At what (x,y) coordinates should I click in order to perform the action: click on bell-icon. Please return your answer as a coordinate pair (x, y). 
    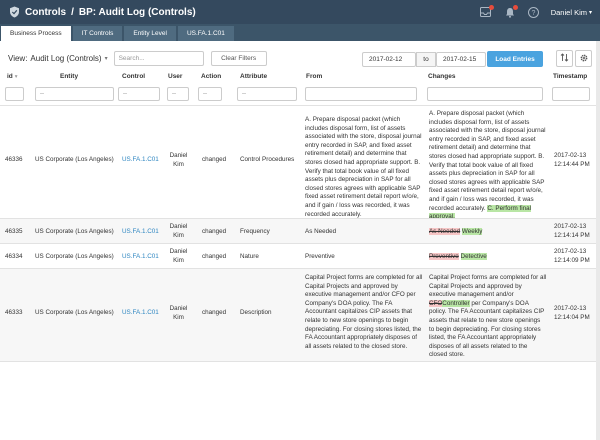
    Looking at the image, I should click on (510, 12).